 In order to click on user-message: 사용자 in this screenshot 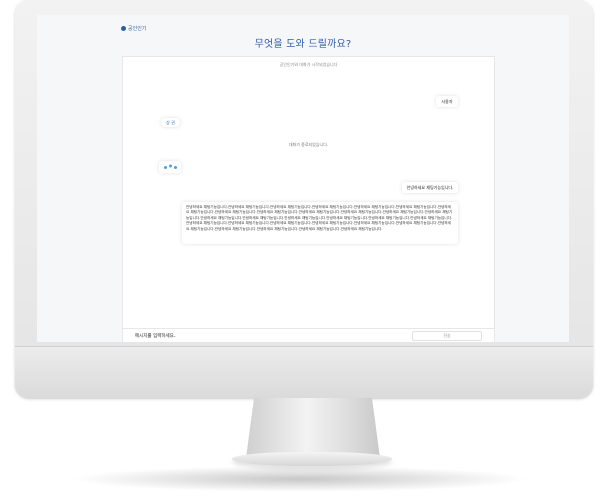, I will do `click(447, 101)`.